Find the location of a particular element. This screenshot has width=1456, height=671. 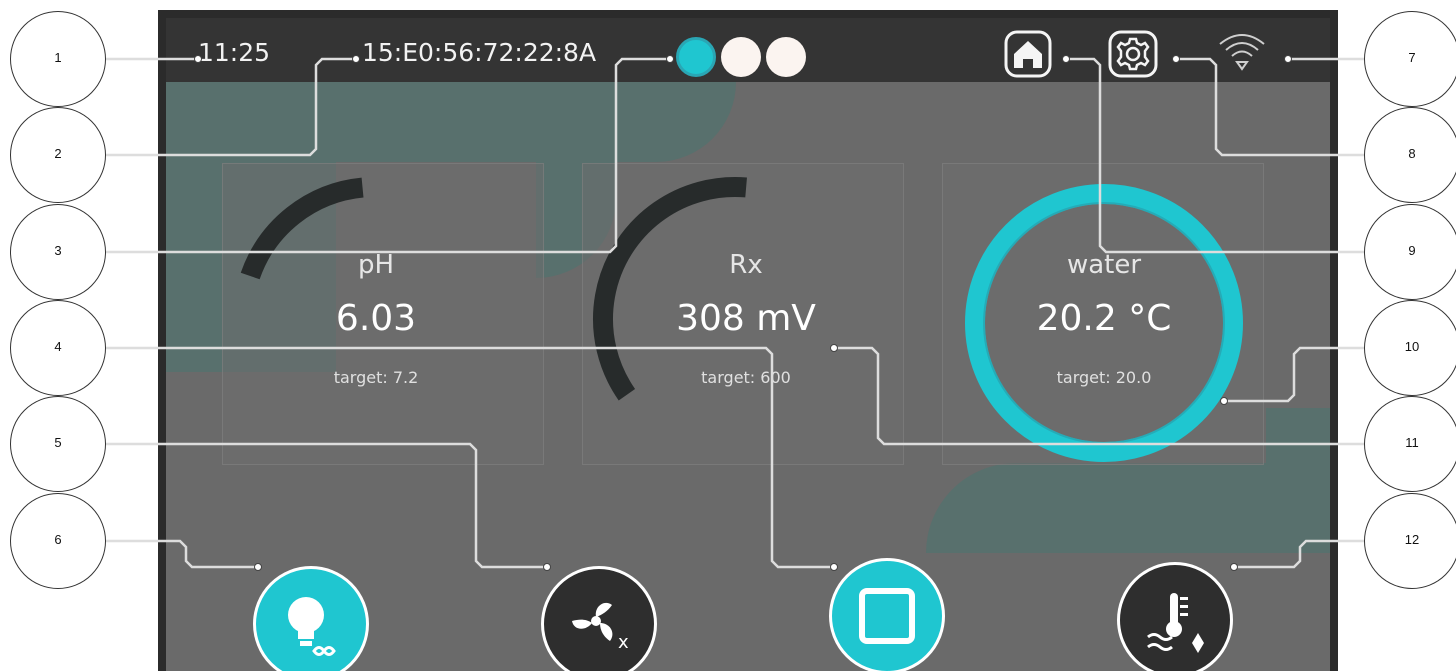

callout-number: 4 is located at coordinates (58, 346).